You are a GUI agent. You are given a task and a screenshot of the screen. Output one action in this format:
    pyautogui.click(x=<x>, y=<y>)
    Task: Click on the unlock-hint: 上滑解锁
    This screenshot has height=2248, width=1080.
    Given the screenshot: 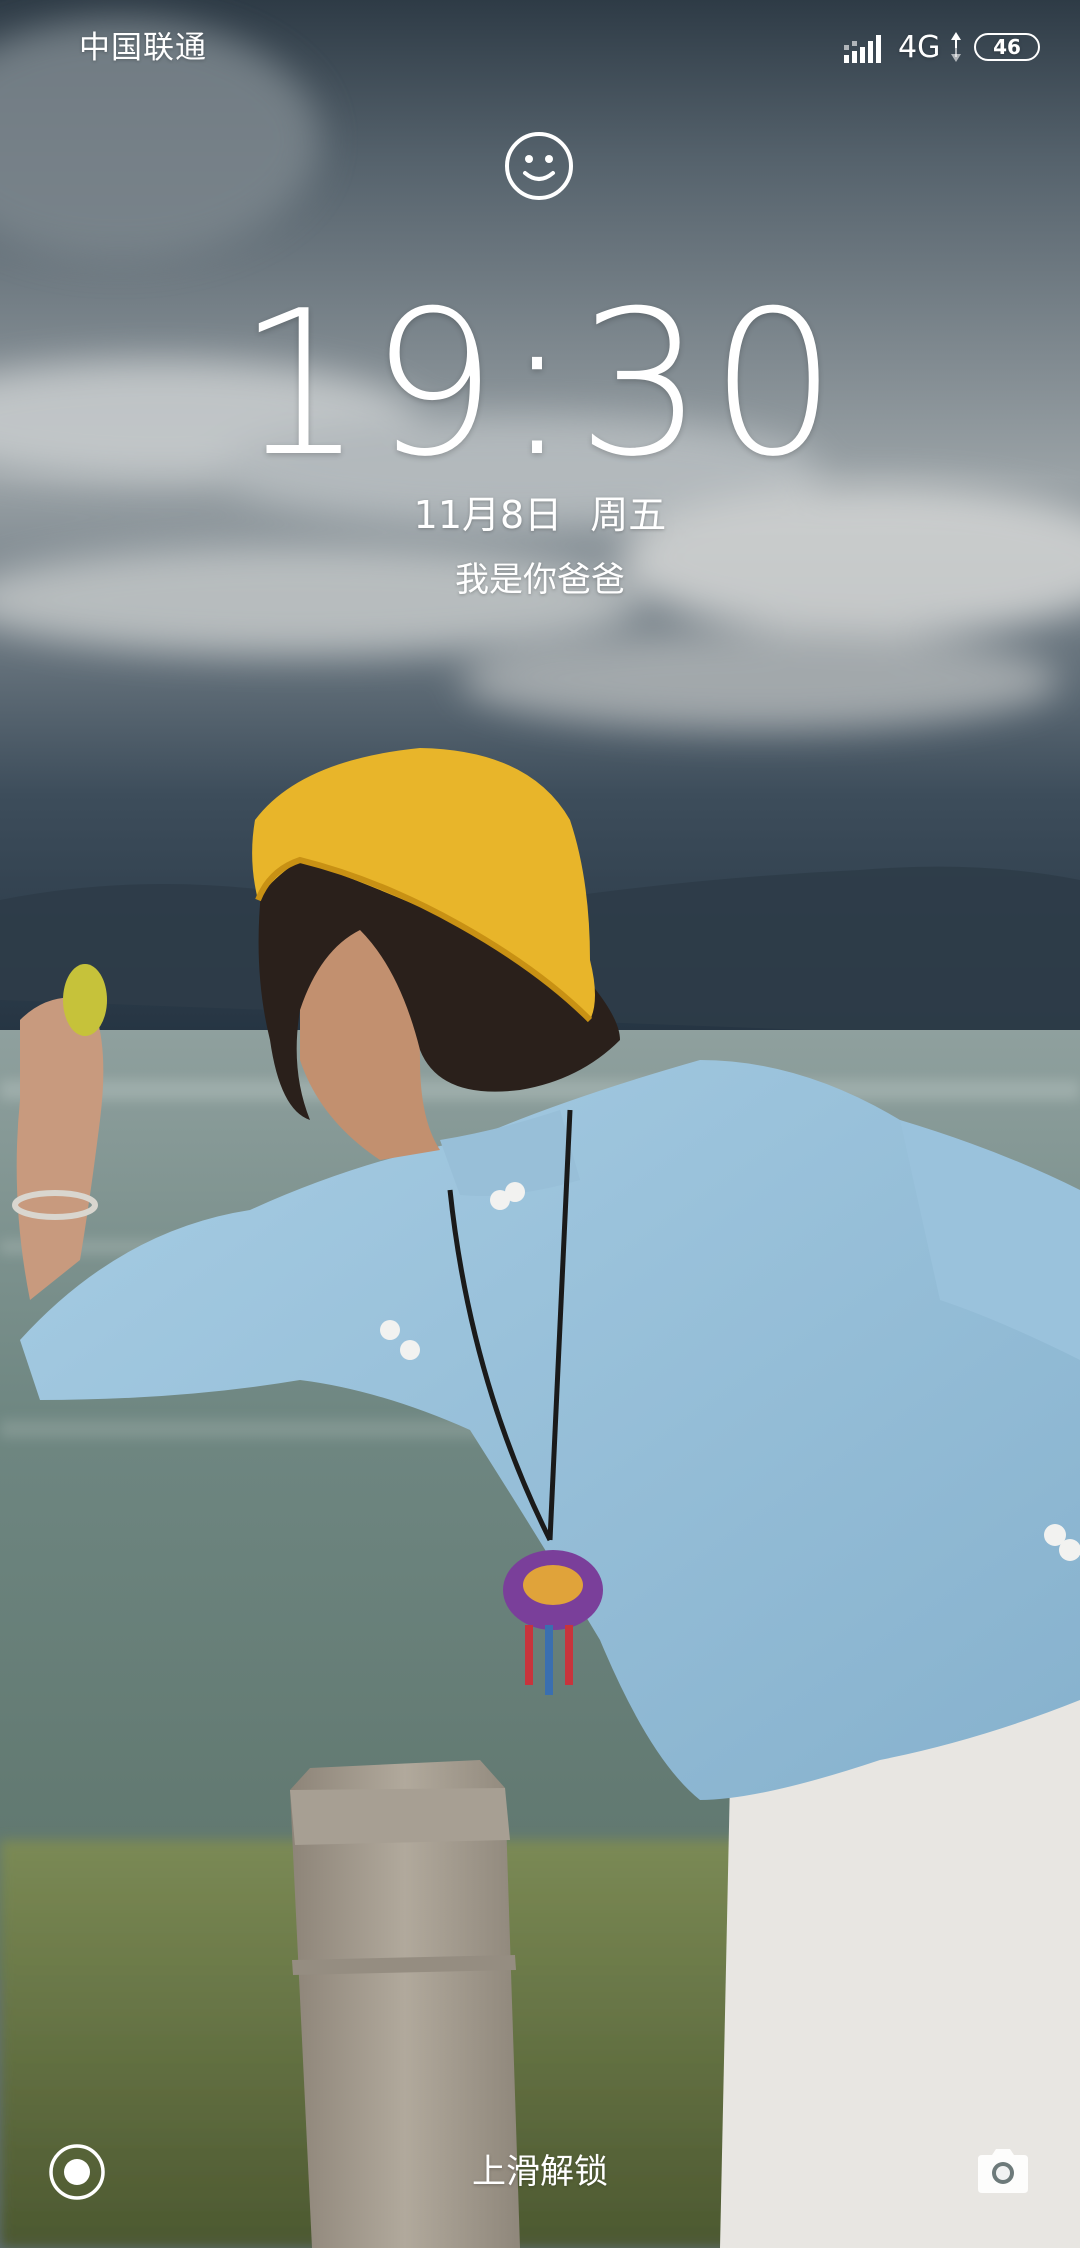 What is the action you would take?
    pyautogui.click(x=540, y=2172)
    